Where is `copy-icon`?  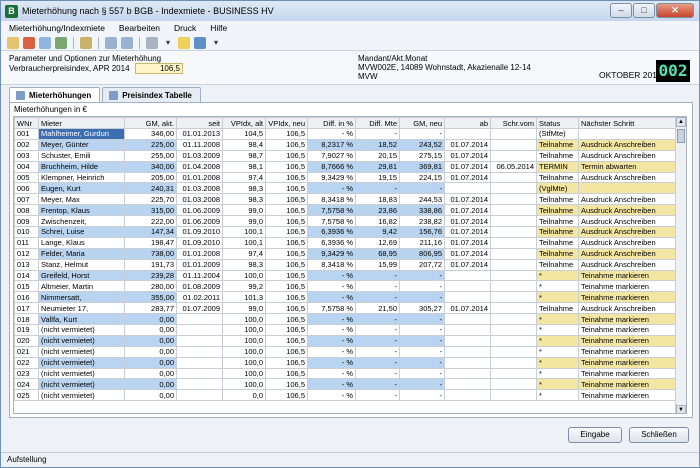 copy-icon is located at coordinates (111, 42).